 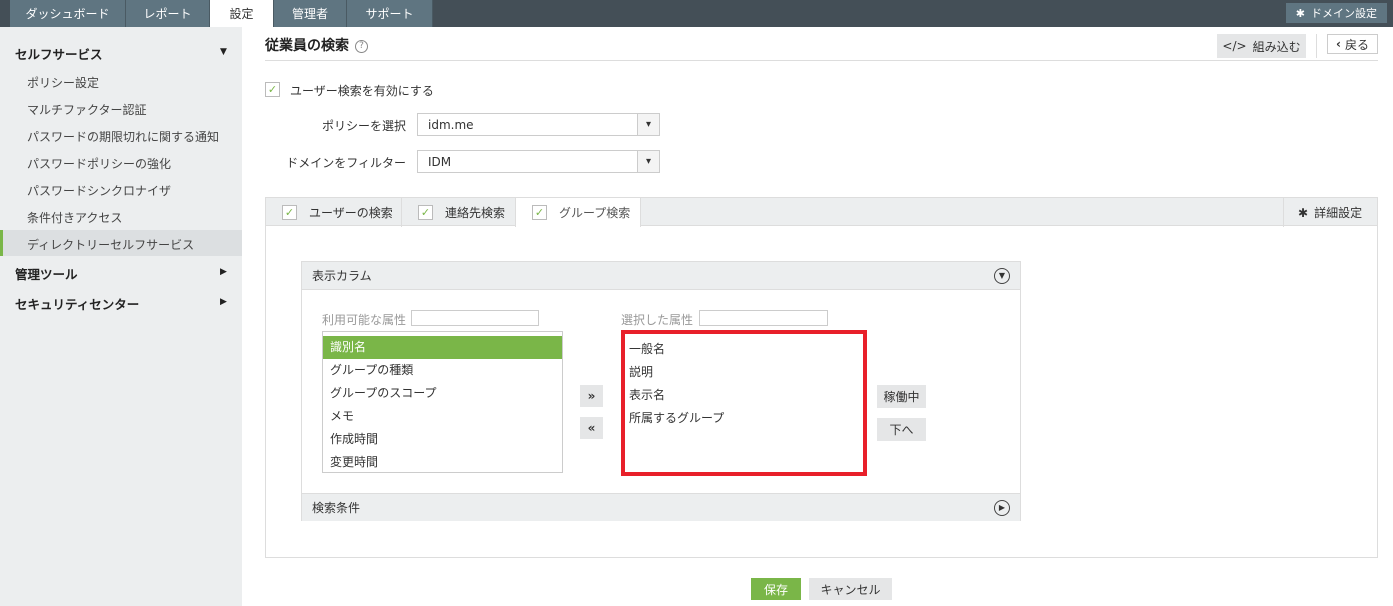 I want to click on tab-label: グループ検索, so click(x=595, y=213).